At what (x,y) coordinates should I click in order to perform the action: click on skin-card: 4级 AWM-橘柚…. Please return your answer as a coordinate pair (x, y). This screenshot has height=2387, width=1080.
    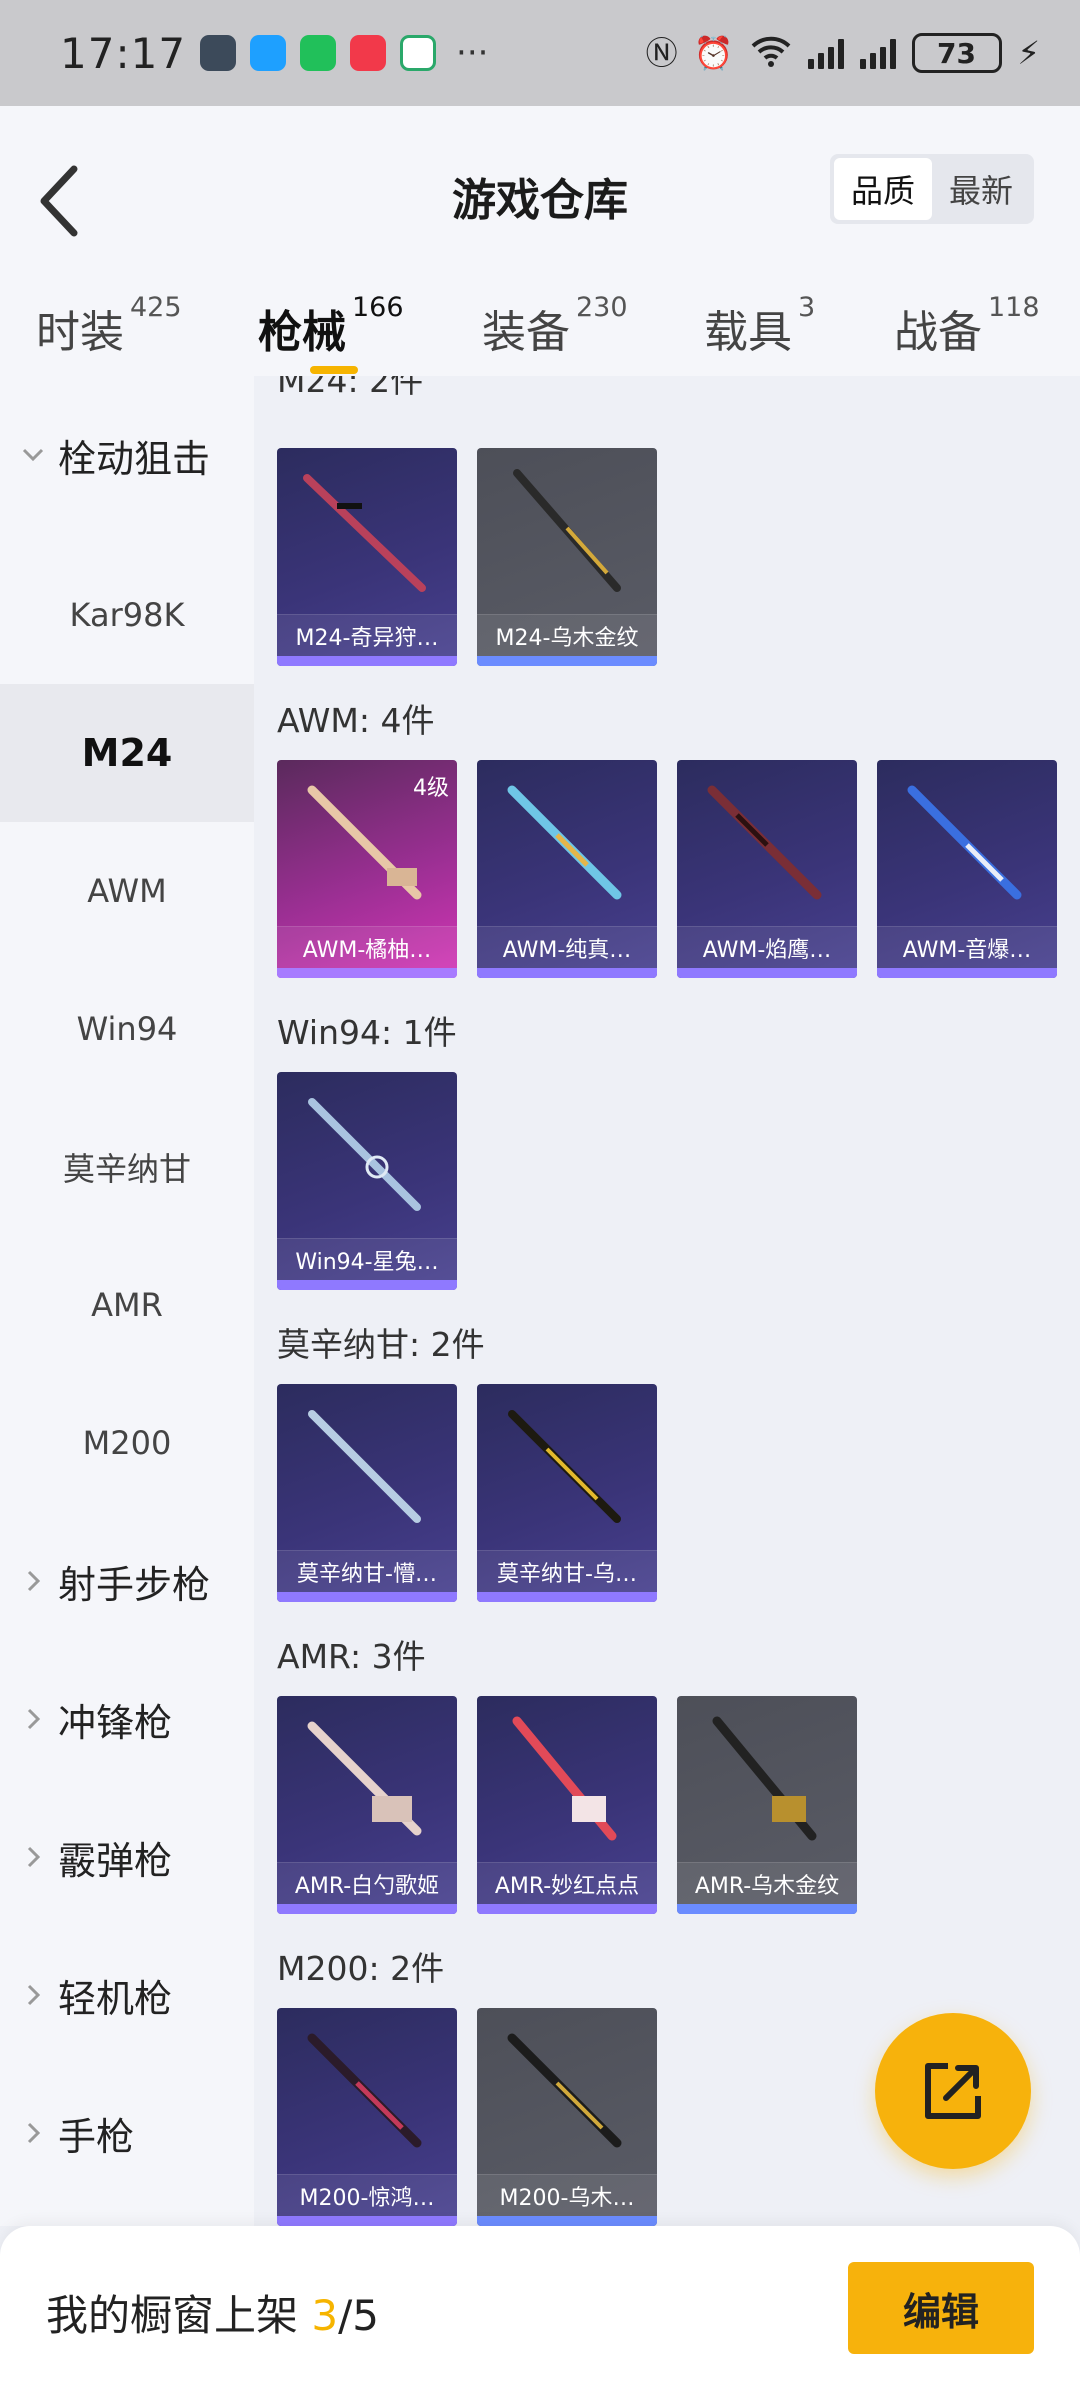
    Looking at the image, I should click on (367, 869).